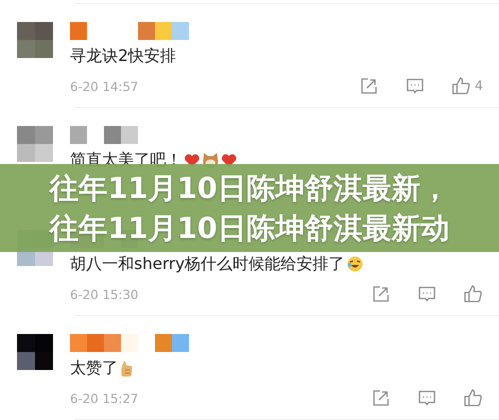  I want to click on banner-title-line: 往年11月10日陈坤舒淇最新动, so click(250, 228).